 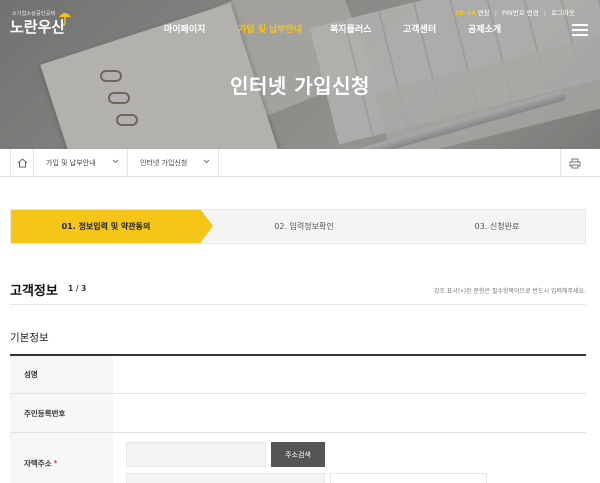 What do you see at coordinates (196, 454) in the screenshot?
I see `postcode-input` at bounding box center [196, 454].